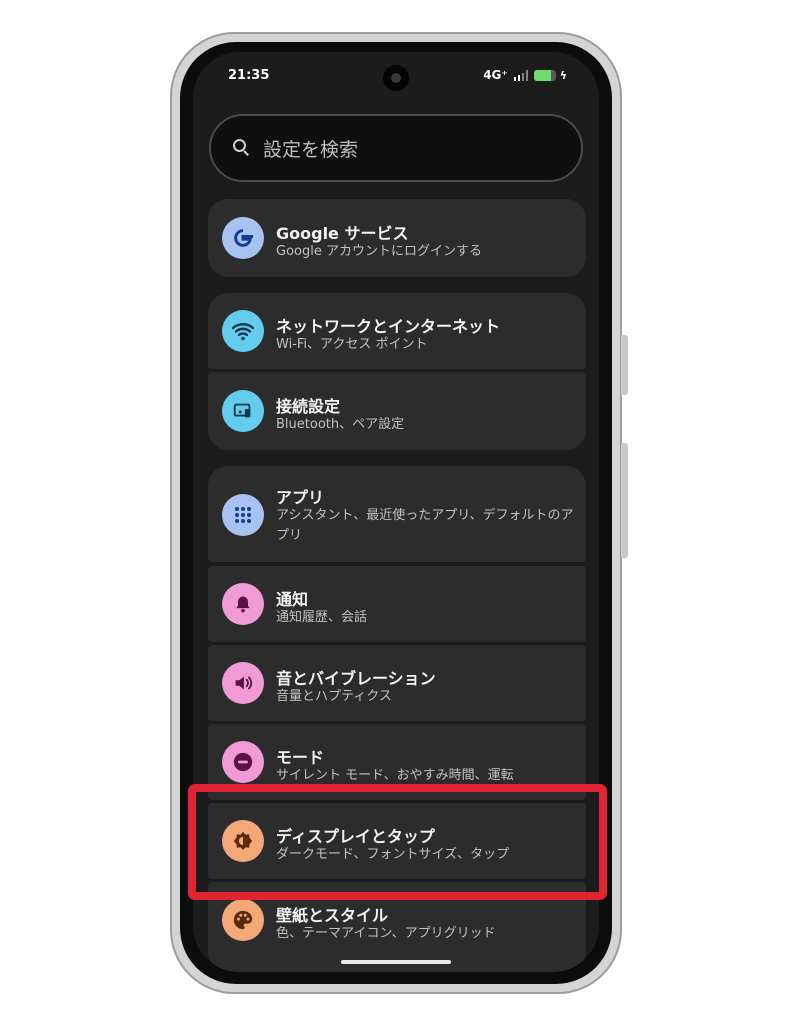 Image resolution: width=797 pixels, height=1024 pixels. I want to click on settings-item-network: ネットワークとインターネット Wi-Fi、アクセス ポイント, so click(397, 331).